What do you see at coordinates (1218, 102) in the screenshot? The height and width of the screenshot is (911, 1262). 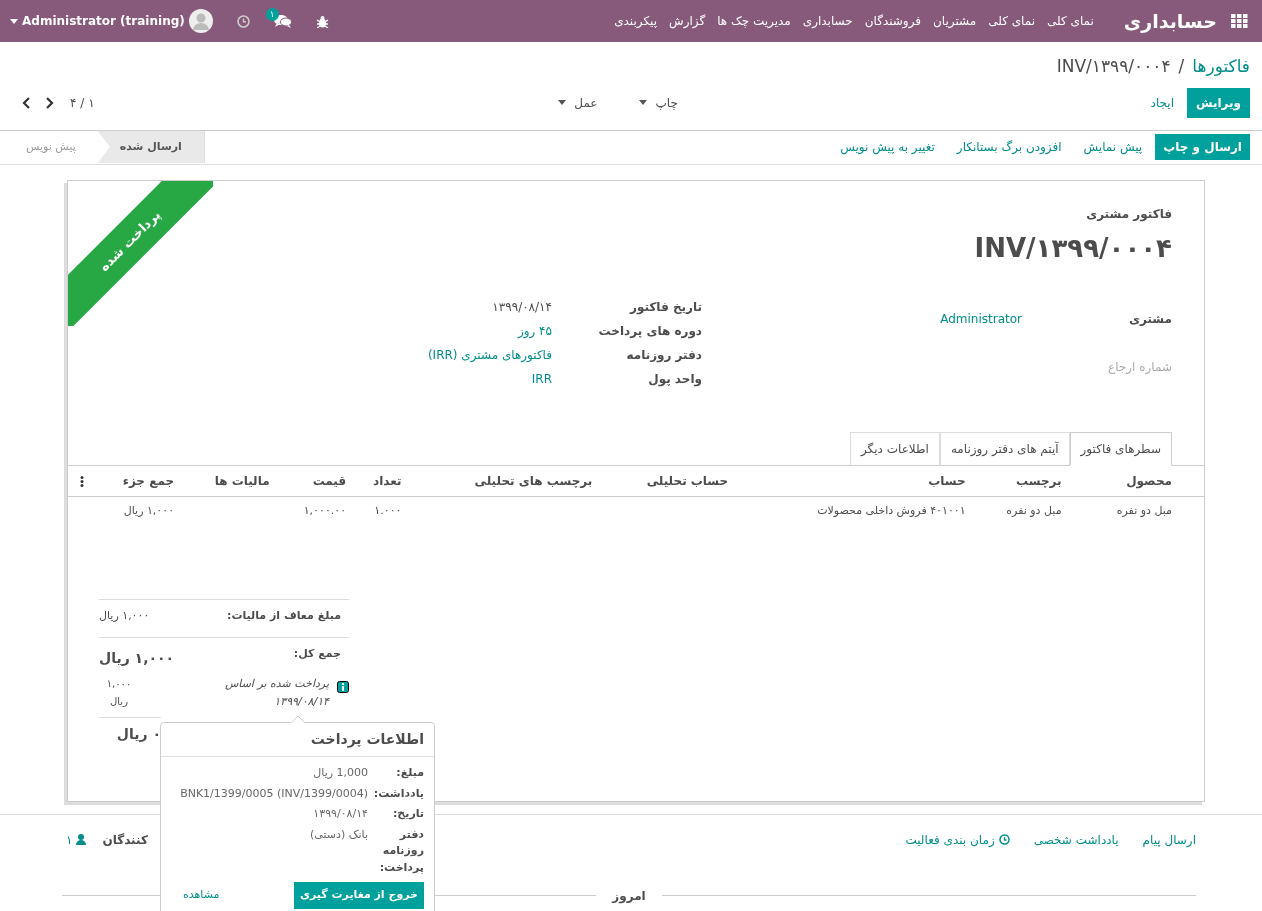 I see `edit-button: ویرایش` at bounding box center [1218, 102].